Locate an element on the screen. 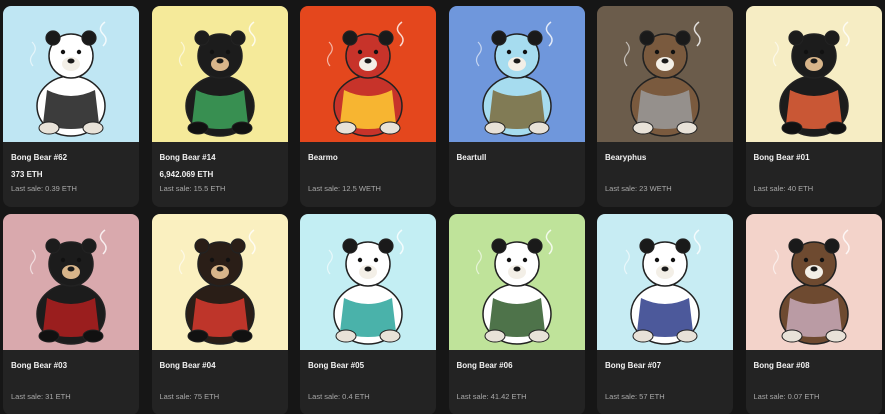 The width and height of the screenshot is (885, 414). nft-last-sale: Last sale: 15.5 ETH is located at coordinates (192, 188).